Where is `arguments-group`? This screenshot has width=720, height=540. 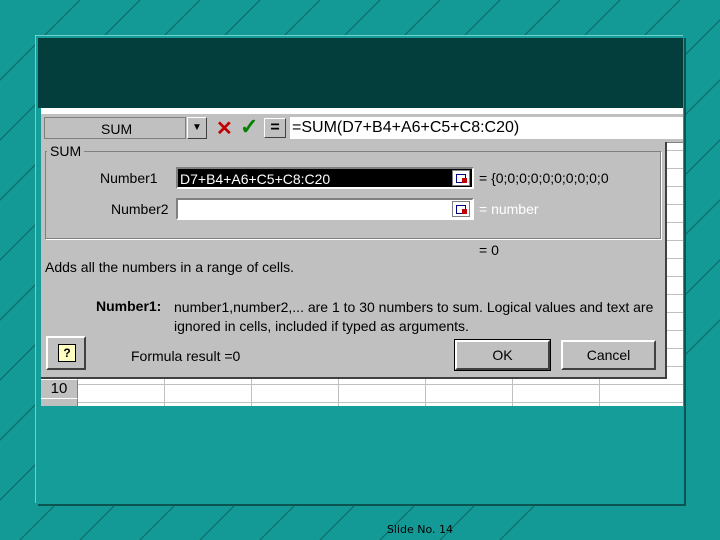 arguments-group is located at coordinates (353, 195).